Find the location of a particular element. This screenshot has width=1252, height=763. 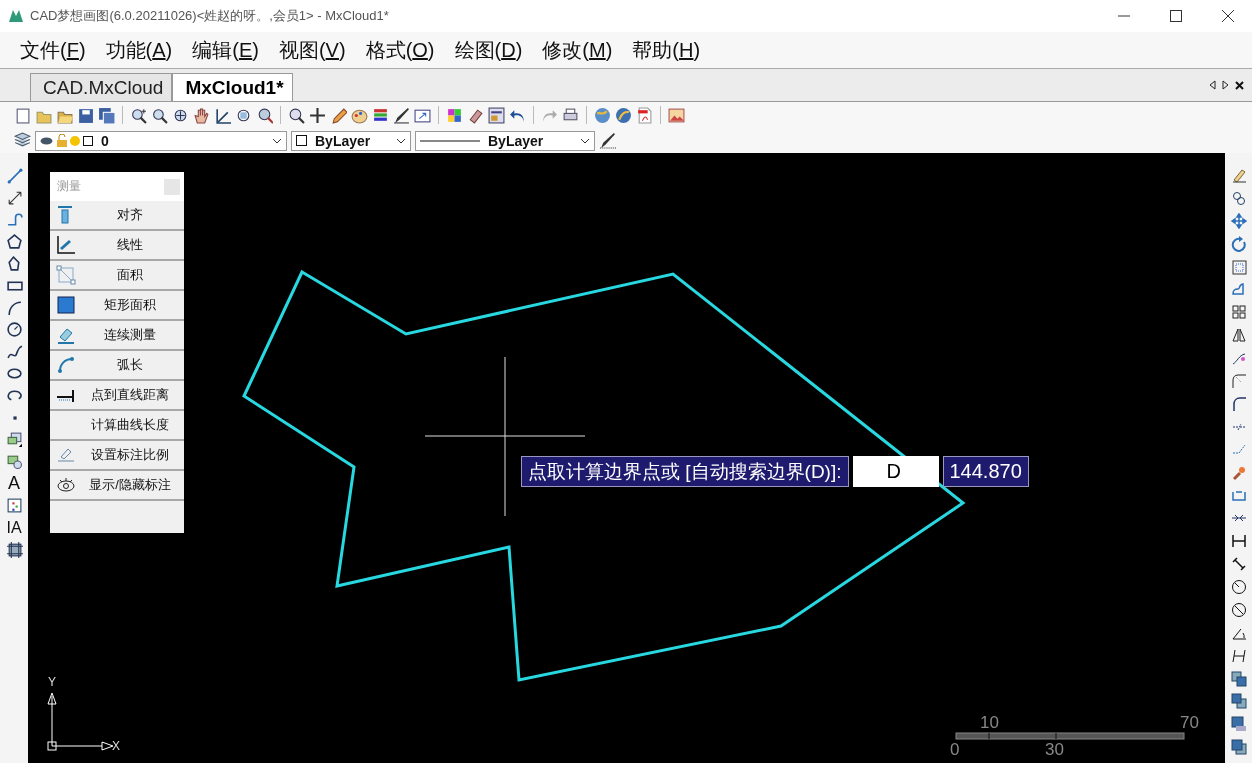

stretch-icon is located at coordinates (1238, 358).